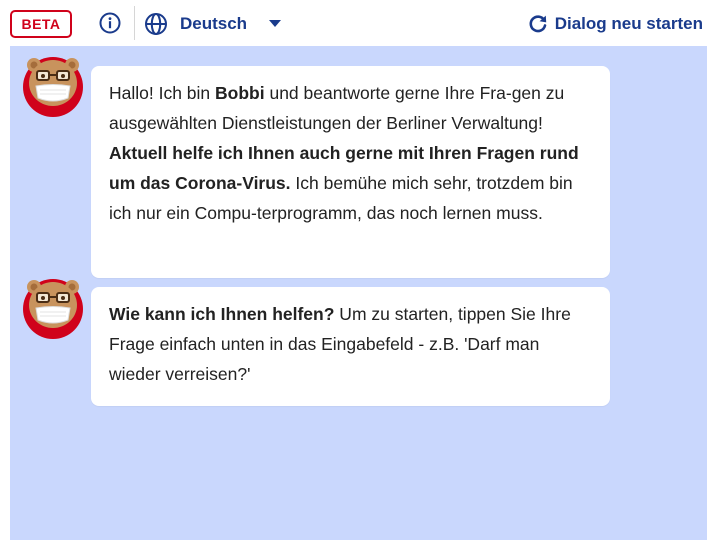  Describe the element at coordinates (41, 24) in the screenshot. I see `beta-badge: BETA` at that location.